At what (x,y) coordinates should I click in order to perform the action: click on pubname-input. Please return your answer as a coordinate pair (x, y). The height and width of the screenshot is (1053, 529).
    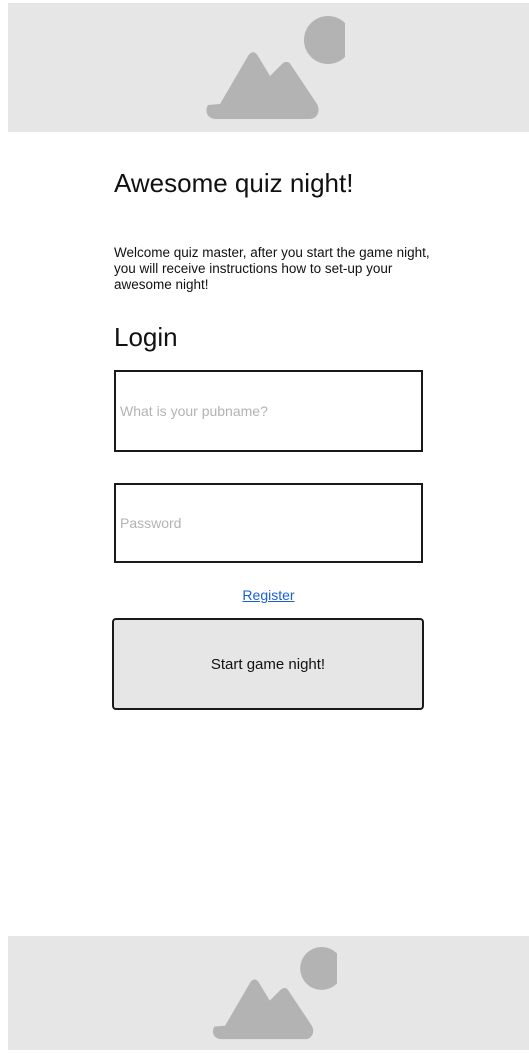
    Looking at the image, I should click on (268, 411).